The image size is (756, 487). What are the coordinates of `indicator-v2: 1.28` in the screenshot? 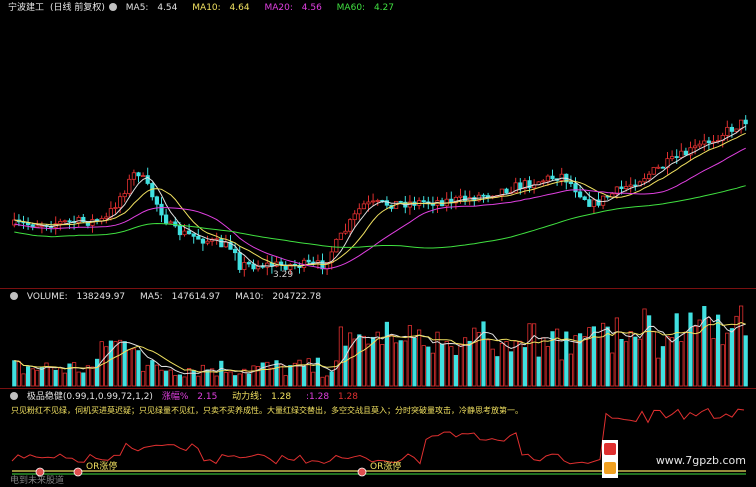 It's located at (348, 397).